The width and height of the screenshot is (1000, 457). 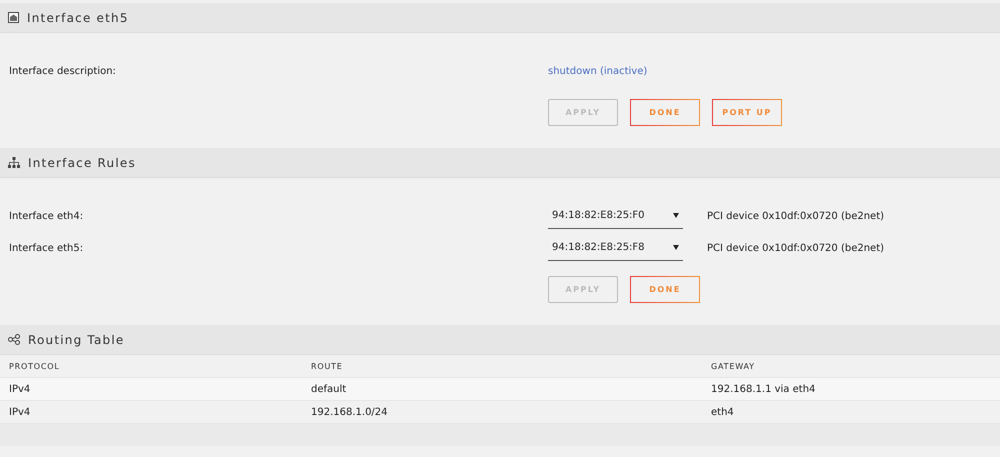 What do you see at coordinates (76, 339) in the screenshot?
I see `section-title: Routing Table` at bounding box center [76, 339].